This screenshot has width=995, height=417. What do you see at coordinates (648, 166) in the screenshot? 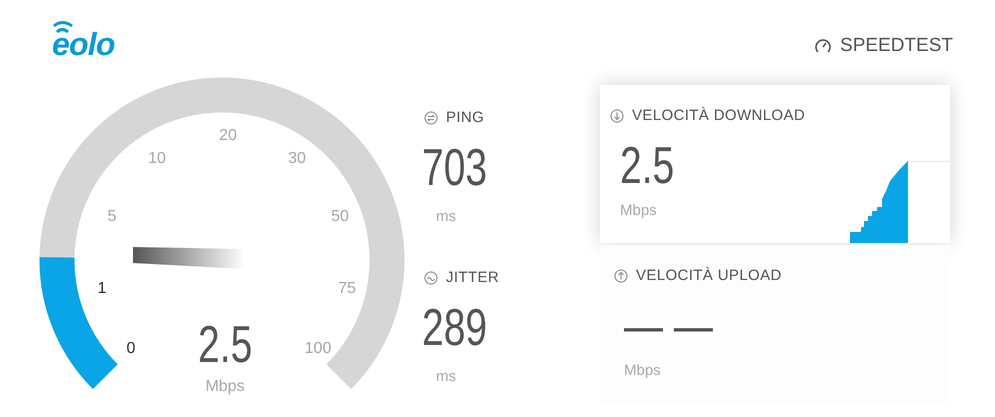
I see `speed-value: 2.5` at bounding box center [648, 166].